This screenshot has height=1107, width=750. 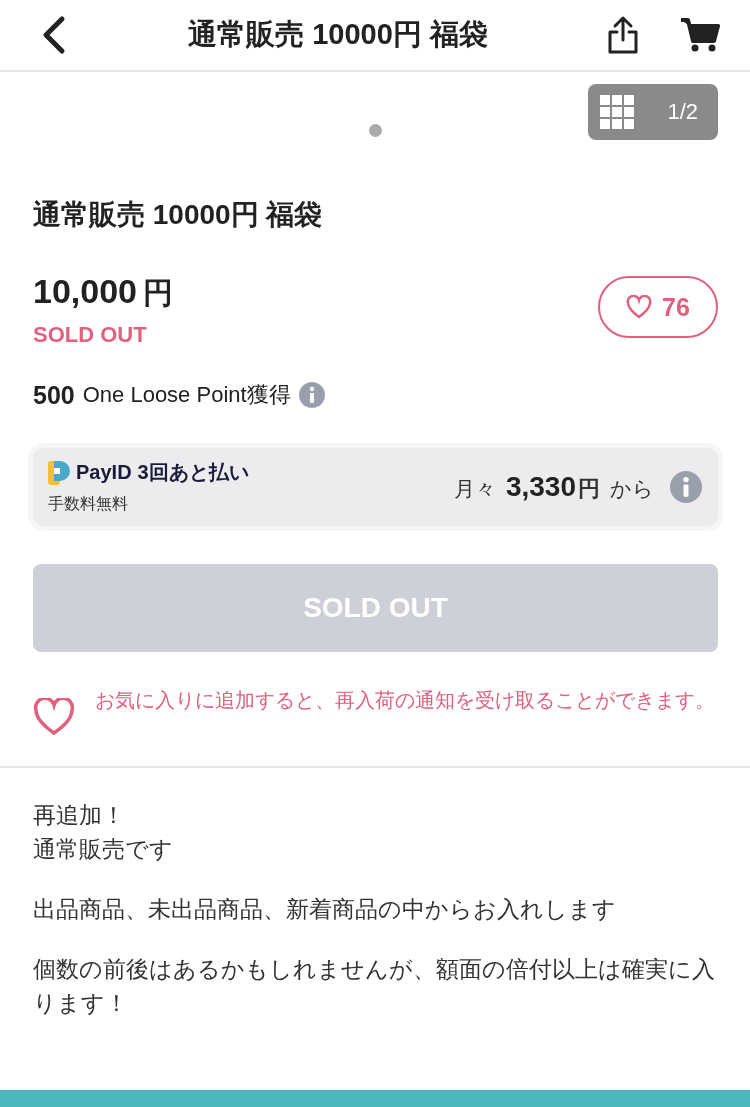 What do you see at coordinates (338, 34) in the screenshot?
I see `page-title: 通常販売 10000円 福袋` at bounding box center [338, 34].